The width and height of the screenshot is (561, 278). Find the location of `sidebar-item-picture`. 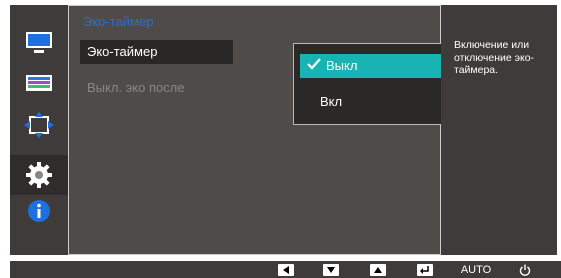

sidebar-item-picture is located at coordinates (39, 43).